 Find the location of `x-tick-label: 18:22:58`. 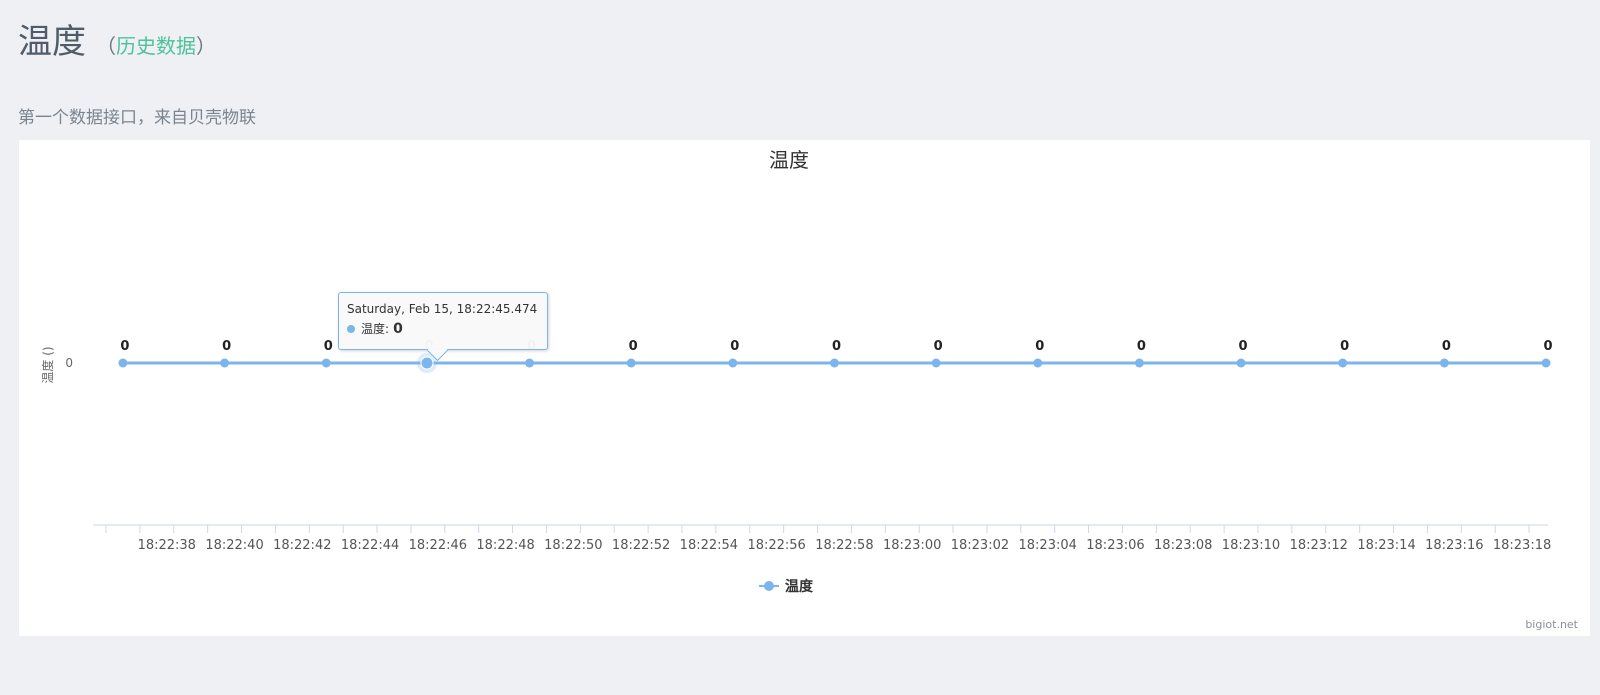

x-tick-label: 18:22:58 is located at coordinates (844, 545).